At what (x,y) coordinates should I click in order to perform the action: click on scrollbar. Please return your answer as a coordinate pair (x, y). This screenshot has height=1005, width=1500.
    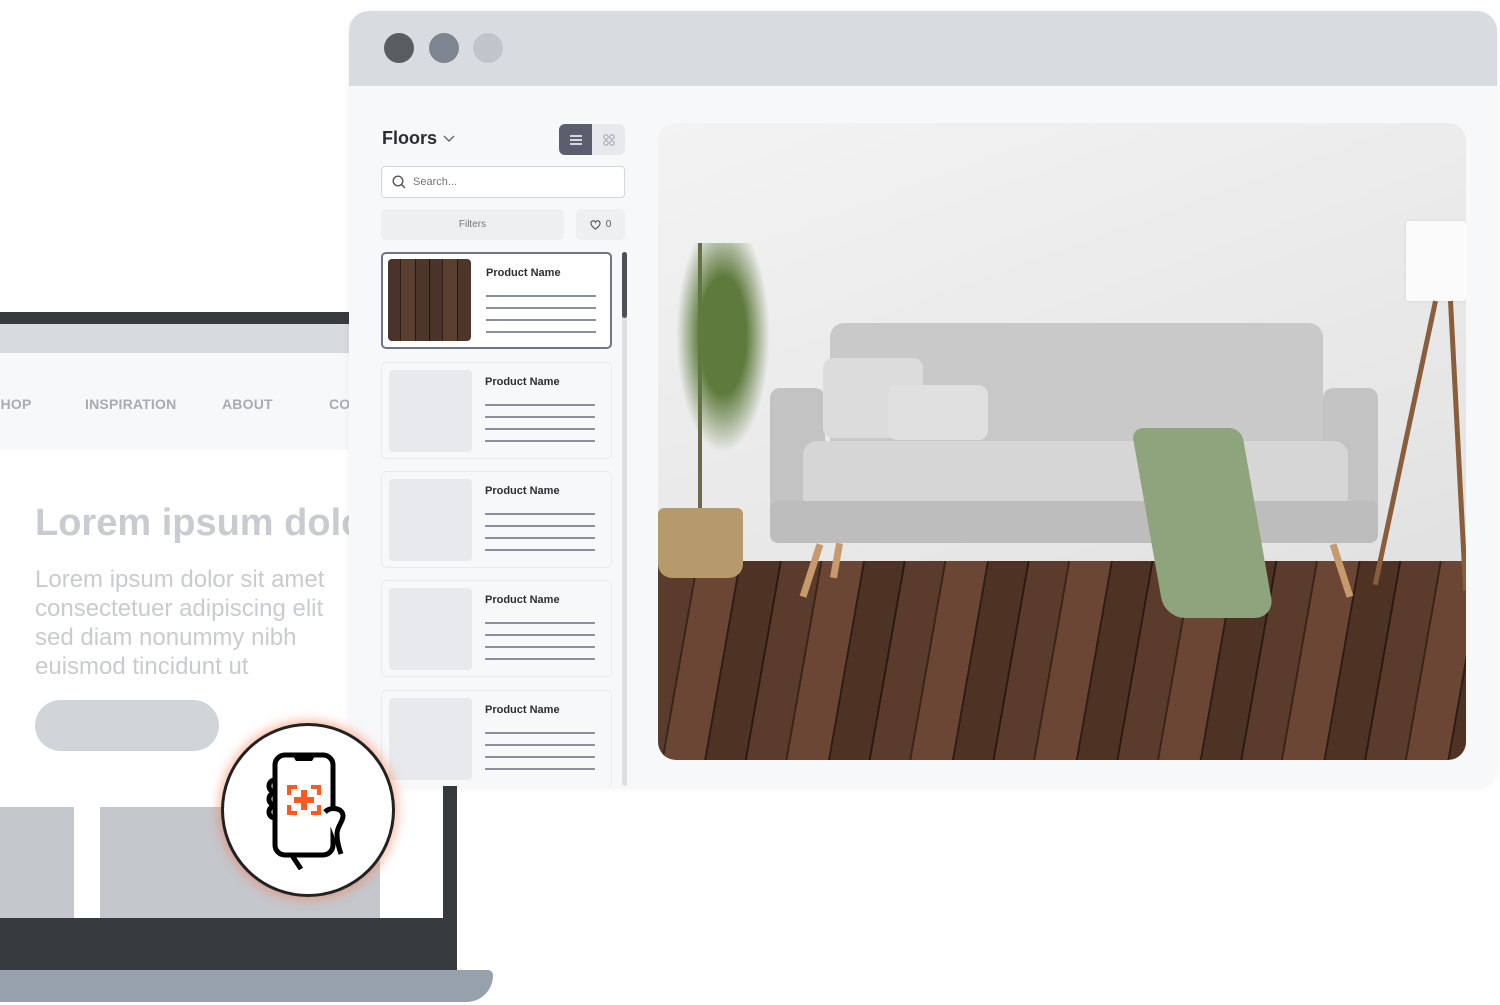
    Looking at the image, I should click on (624, 519).